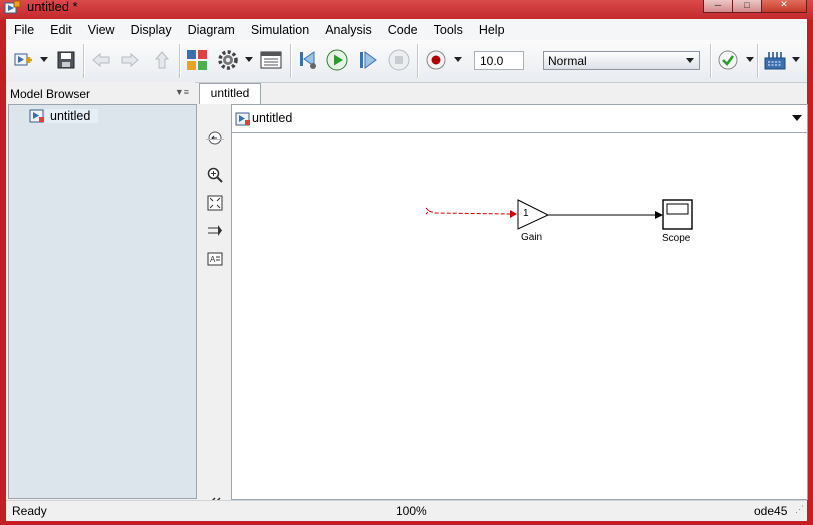 The height and width of the screenshot is (525, 813). What do you see at coordinates (280, 30) in the screenshot?
I see `menu-simulation: Simulation` at bounding box center [280, 30].